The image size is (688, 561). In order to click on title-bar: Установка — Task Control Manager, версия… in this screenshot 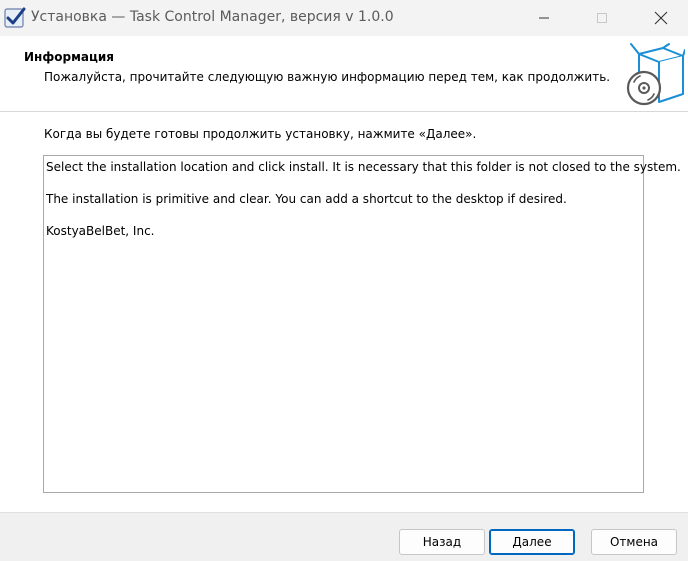, I will do `click(344, 18)`.